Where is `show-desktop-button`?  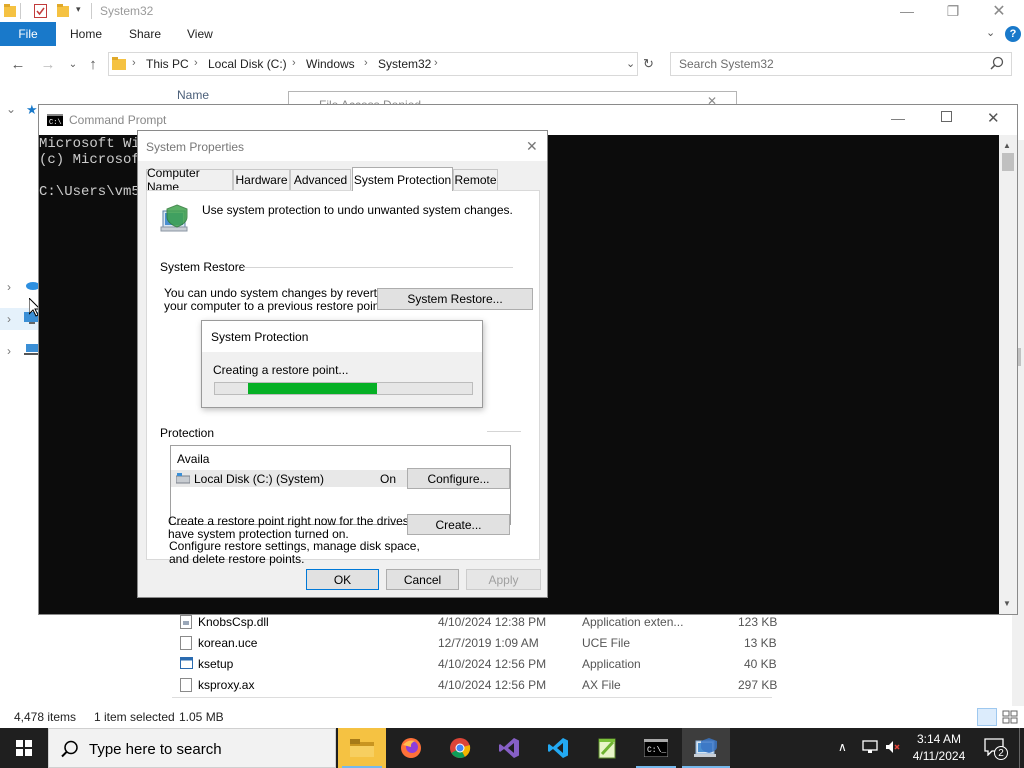 show-desktop-button is located at coordinates (1019, 748).